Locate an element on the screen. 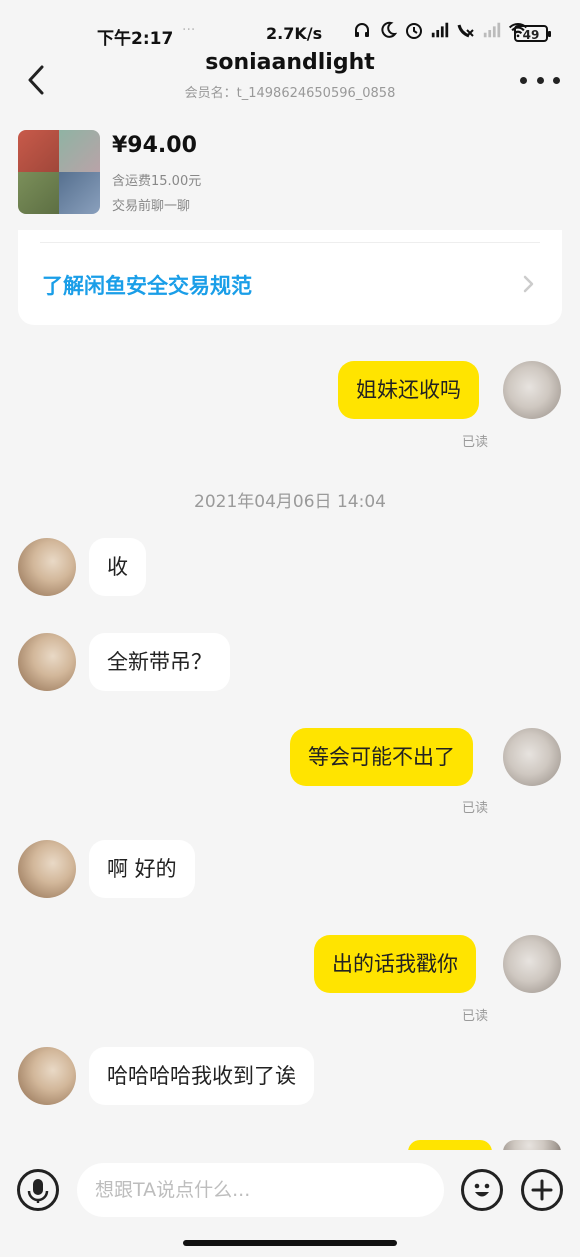 This screenshot has width=580, height=1257. voice-button is located at coordinates (38, 1190).